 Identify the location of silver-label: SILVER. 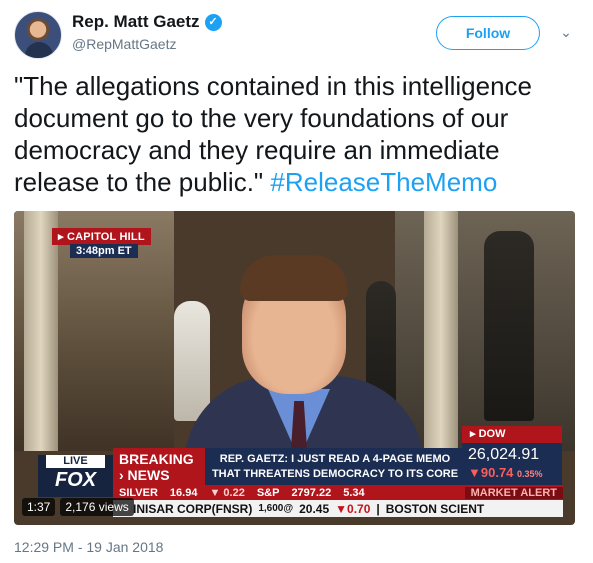
(138, 492).